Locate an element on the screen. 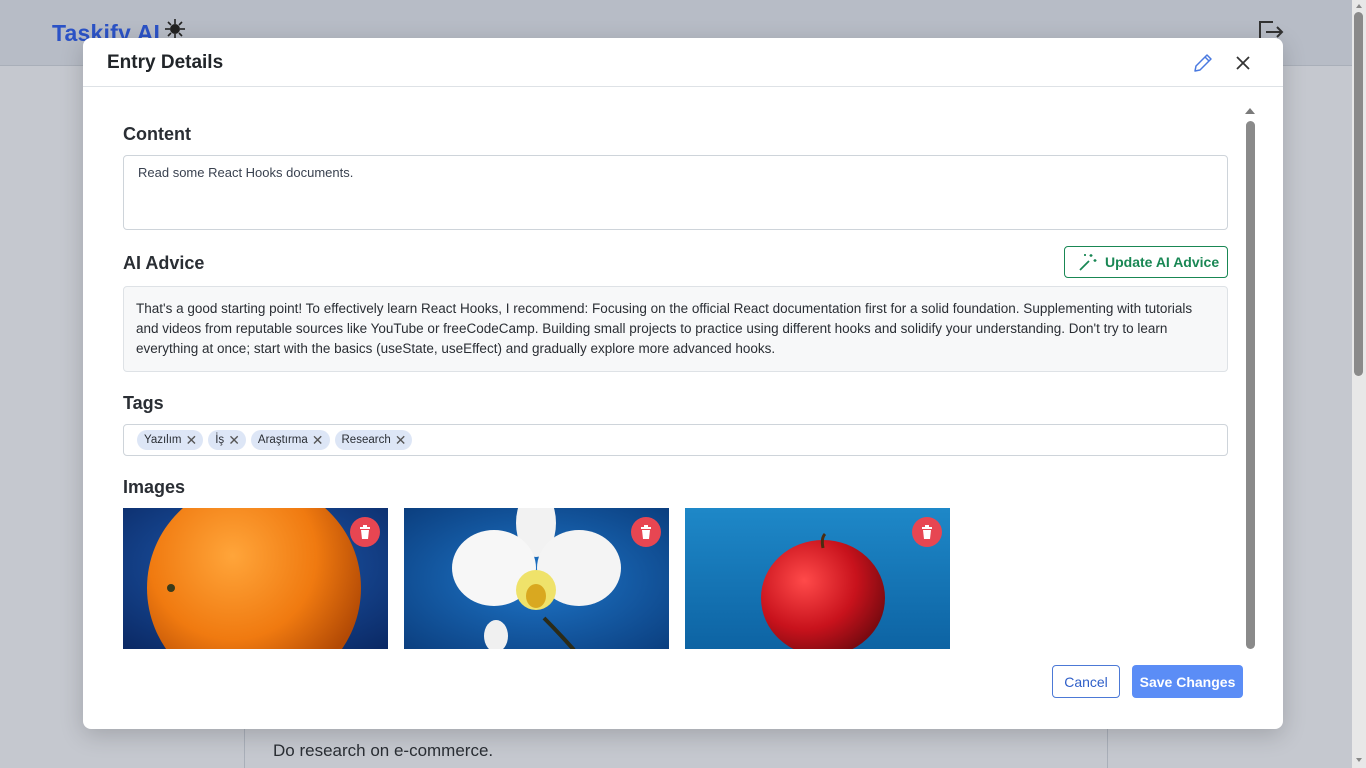 Image resolution: width=1366 pixels, height=768 pixels. tag-label: Yazılım is located at coordinates (163, 440).